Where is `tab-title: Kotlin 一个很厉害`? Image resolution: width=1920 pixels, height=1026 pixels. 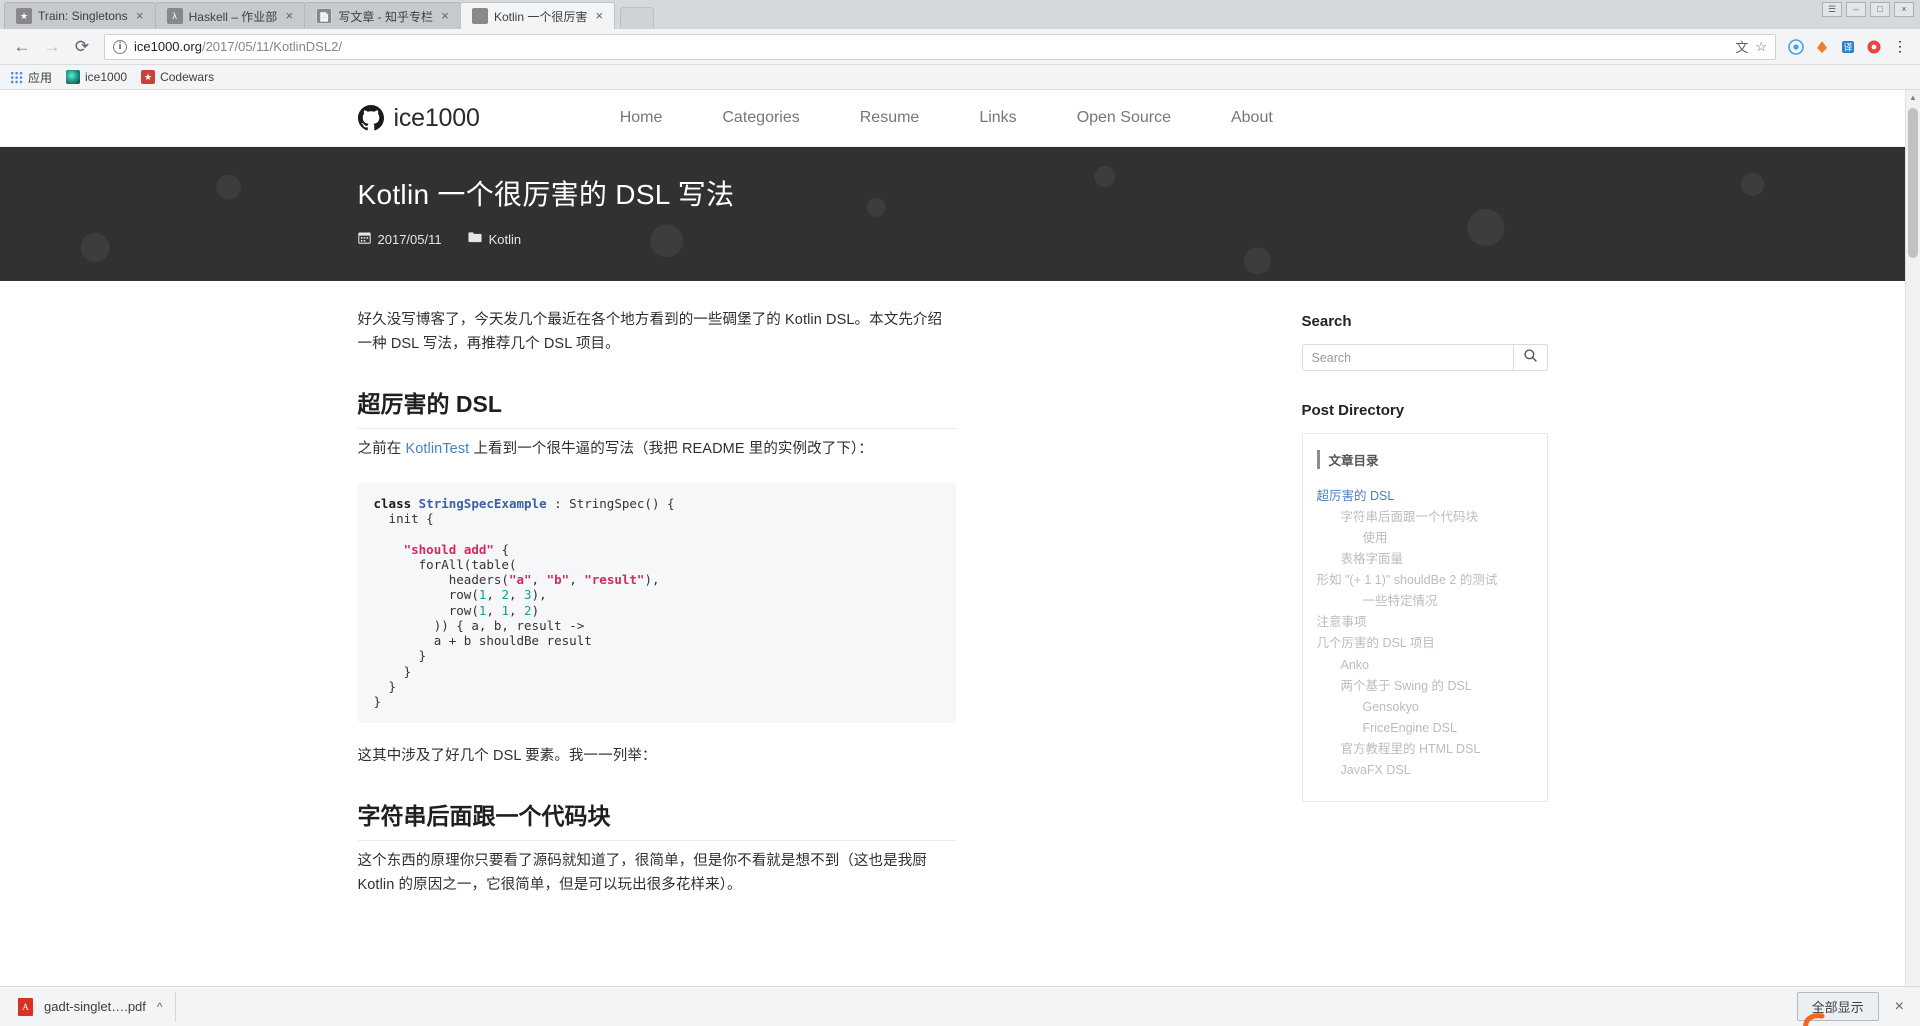 tab-title: Kotlin 一个很厉害 is located at coordinates (540, 16).